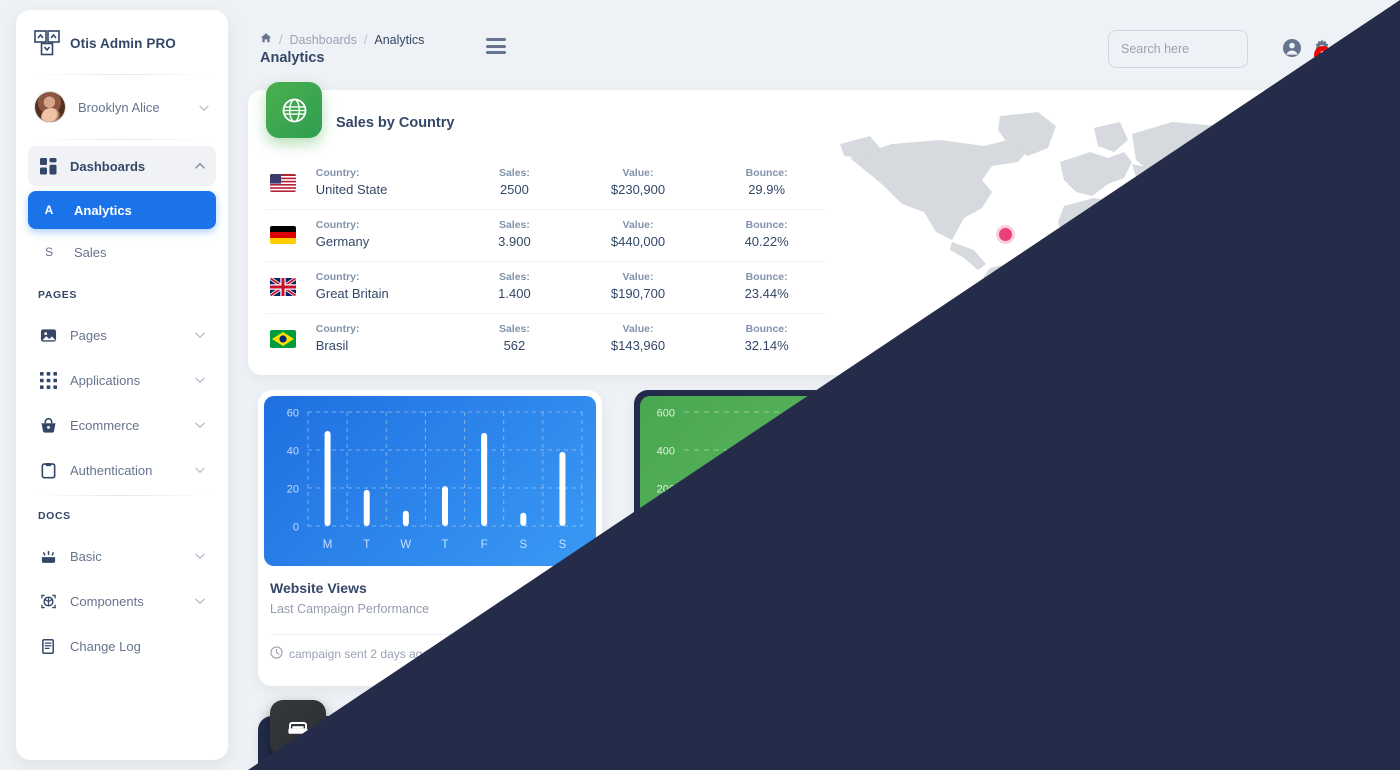  What do you see at coordinates (48, 425) in the screenshot?
I see `basket-icon` at bounding box center [48, 425].